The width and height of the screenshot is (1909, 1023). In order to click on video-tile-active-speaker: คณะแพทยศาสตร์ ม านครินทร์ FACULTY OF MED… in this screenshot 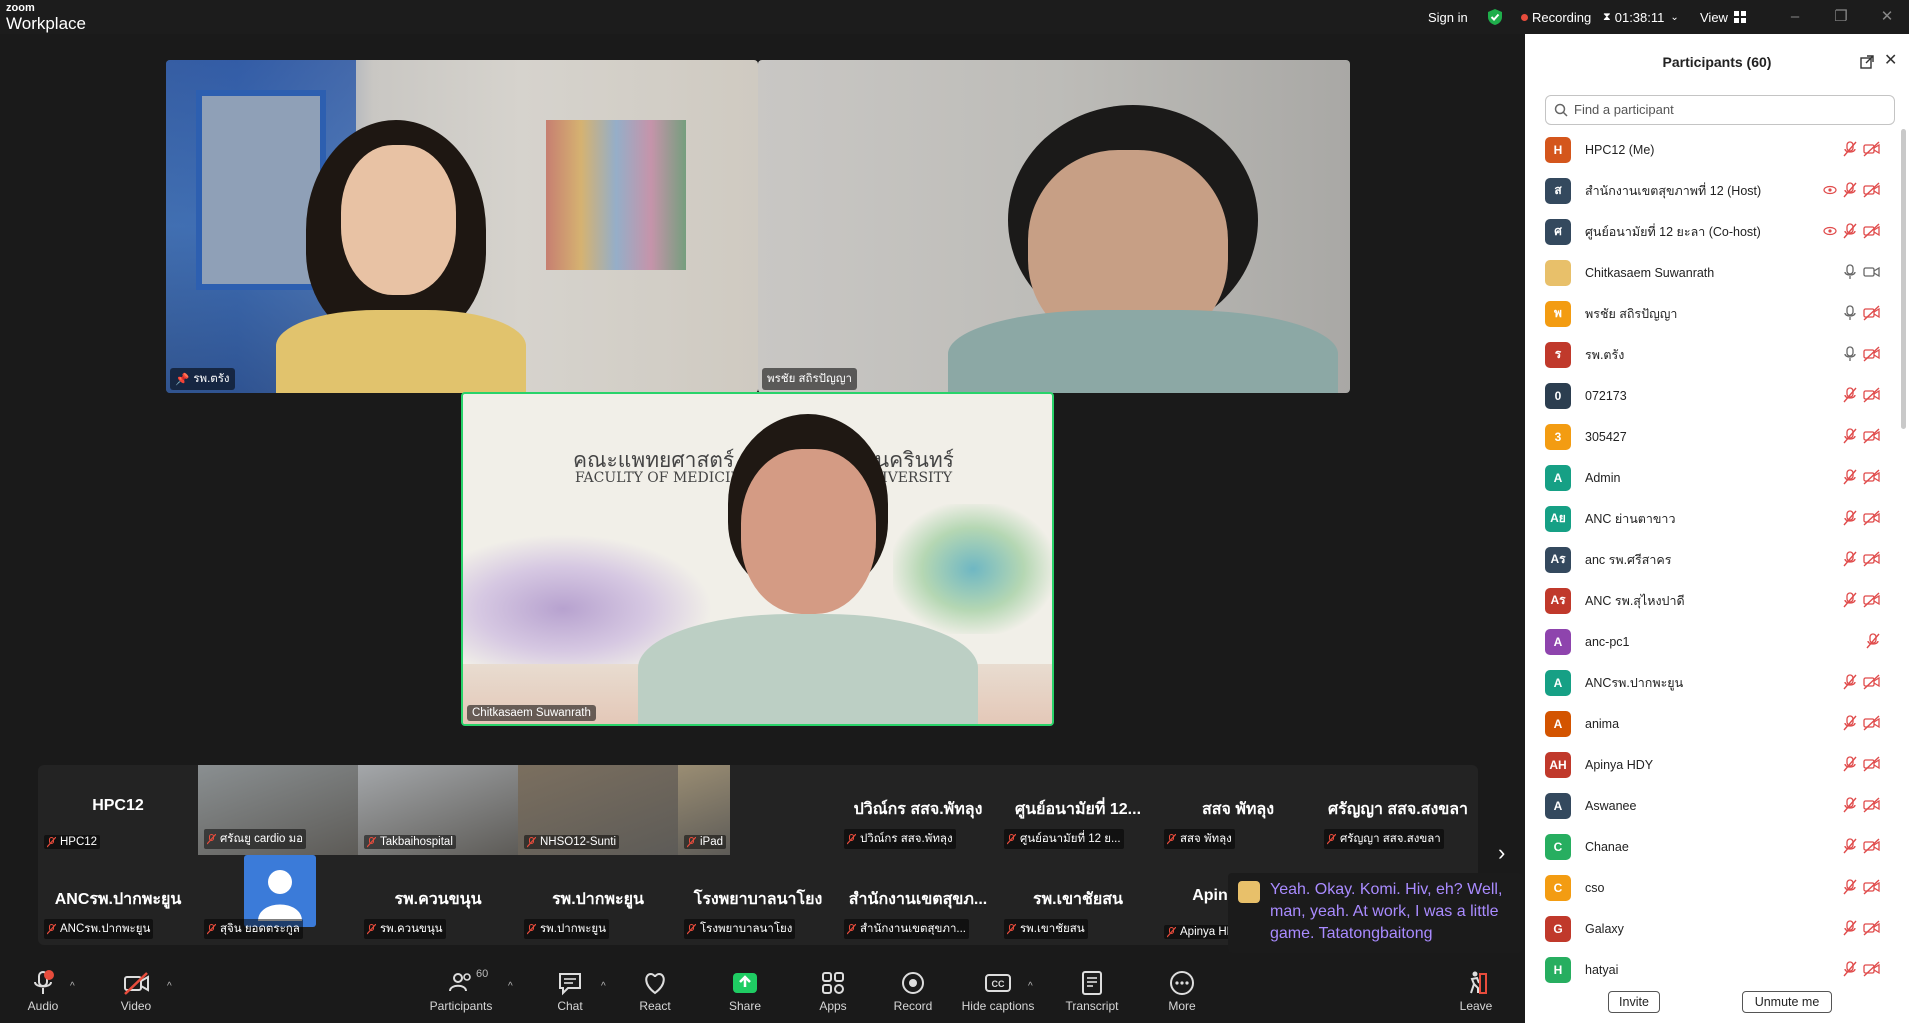, I will do `click(757, 559)`.